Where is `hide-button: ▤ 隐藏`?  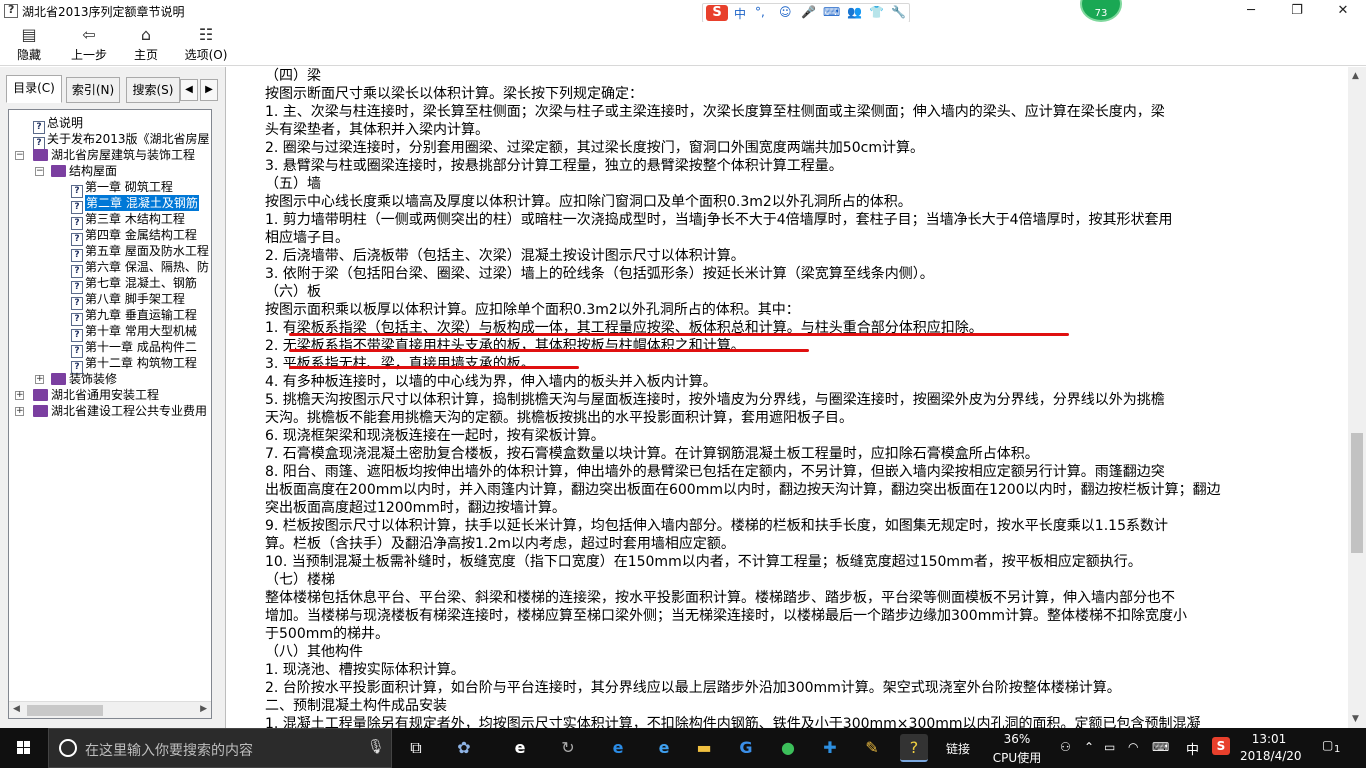 hide-button: ▤ 隐藏 is located at coordinates (29, 44).